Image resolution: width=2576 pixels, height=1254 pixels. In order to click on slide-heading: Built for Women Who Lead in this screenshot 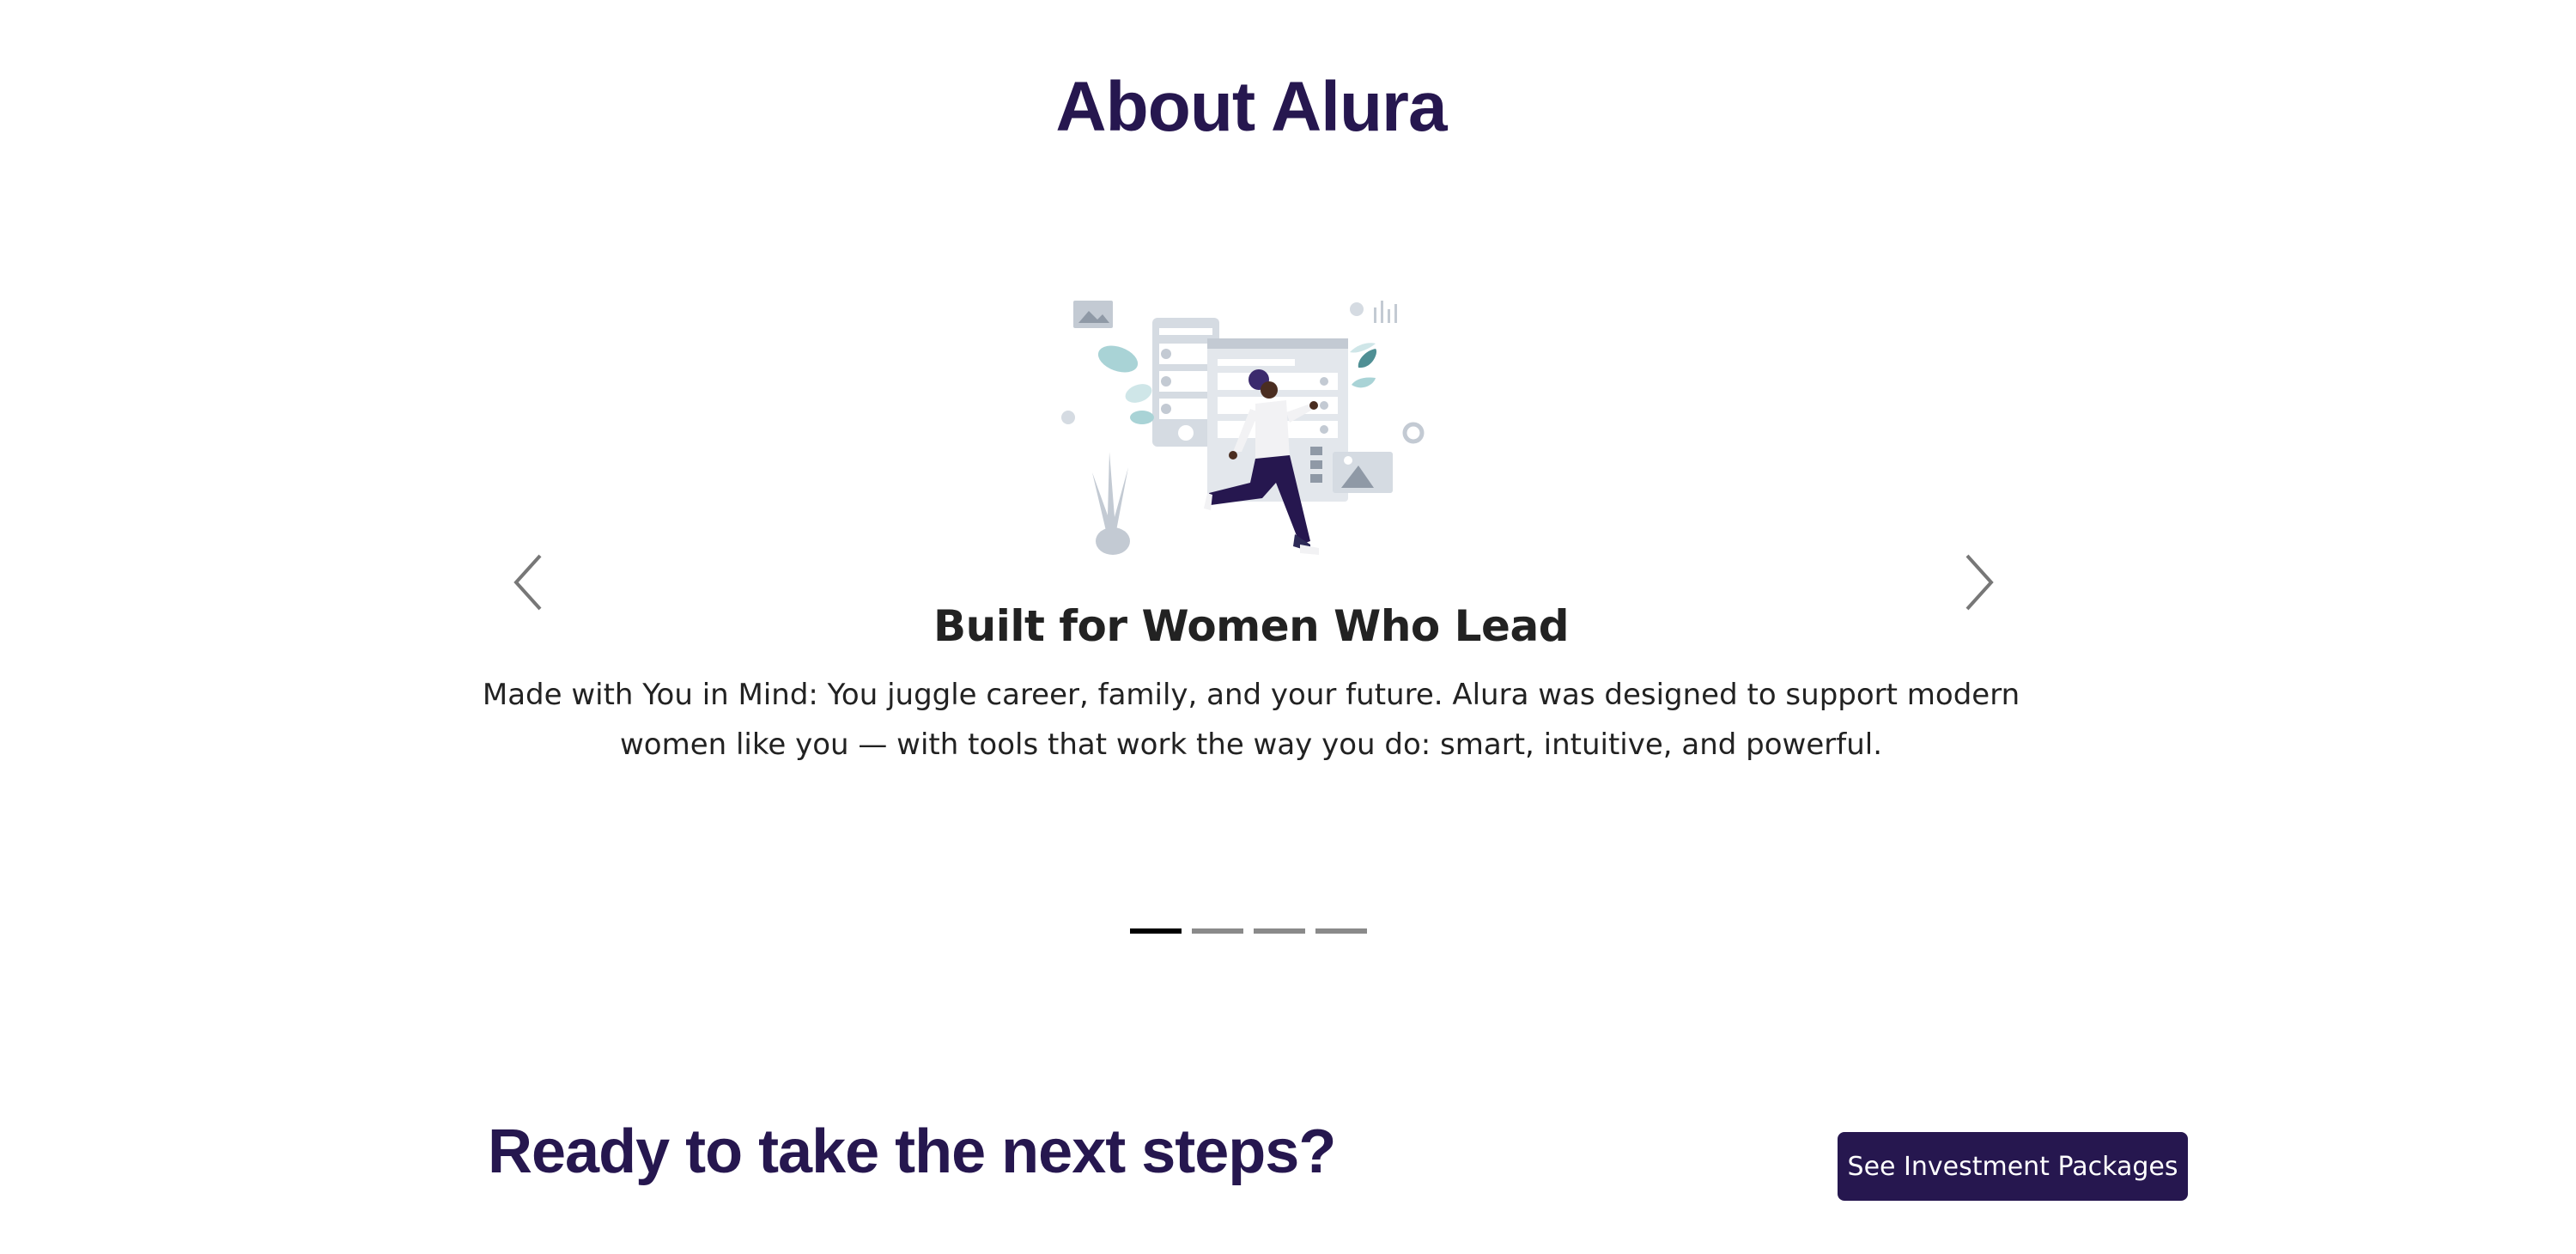, I will do `click(1251, 626)`.